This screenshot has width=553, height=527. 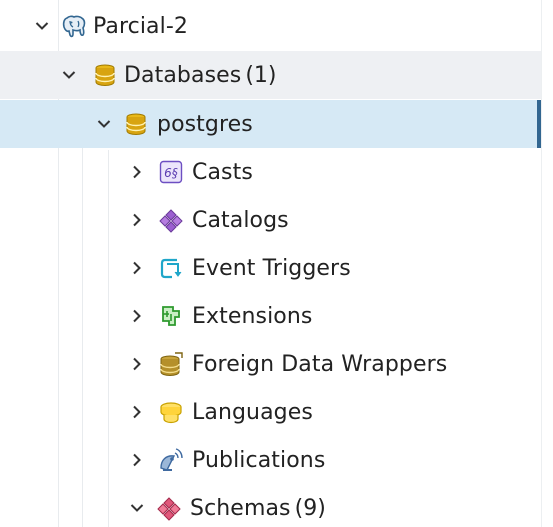 I want to click on publications-icon, so click(x=171, y=460).